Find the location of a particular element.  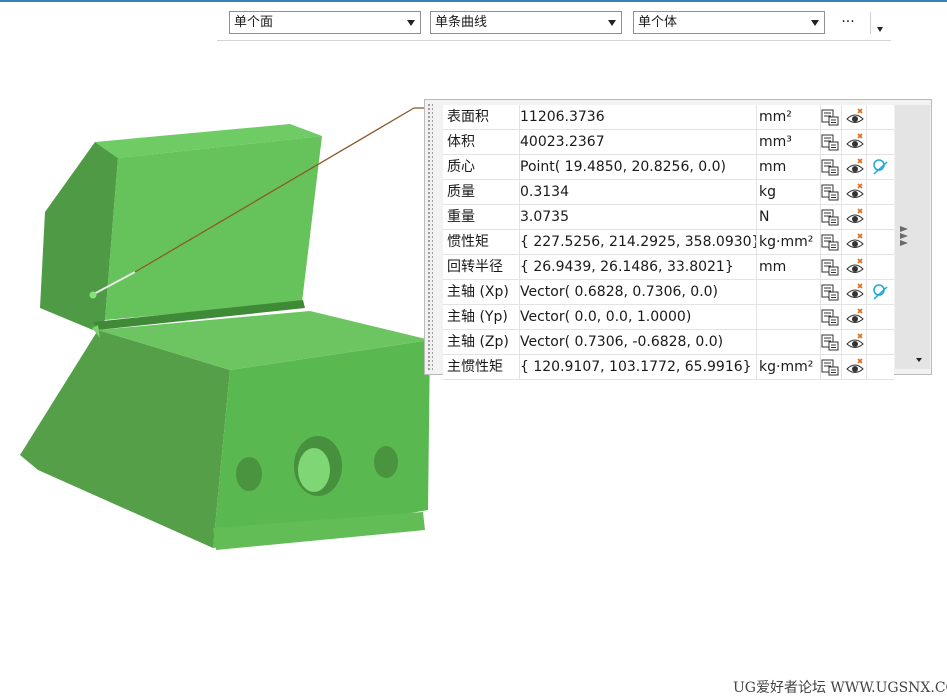

row-unit: mm² is located at coordinates (788, 117).